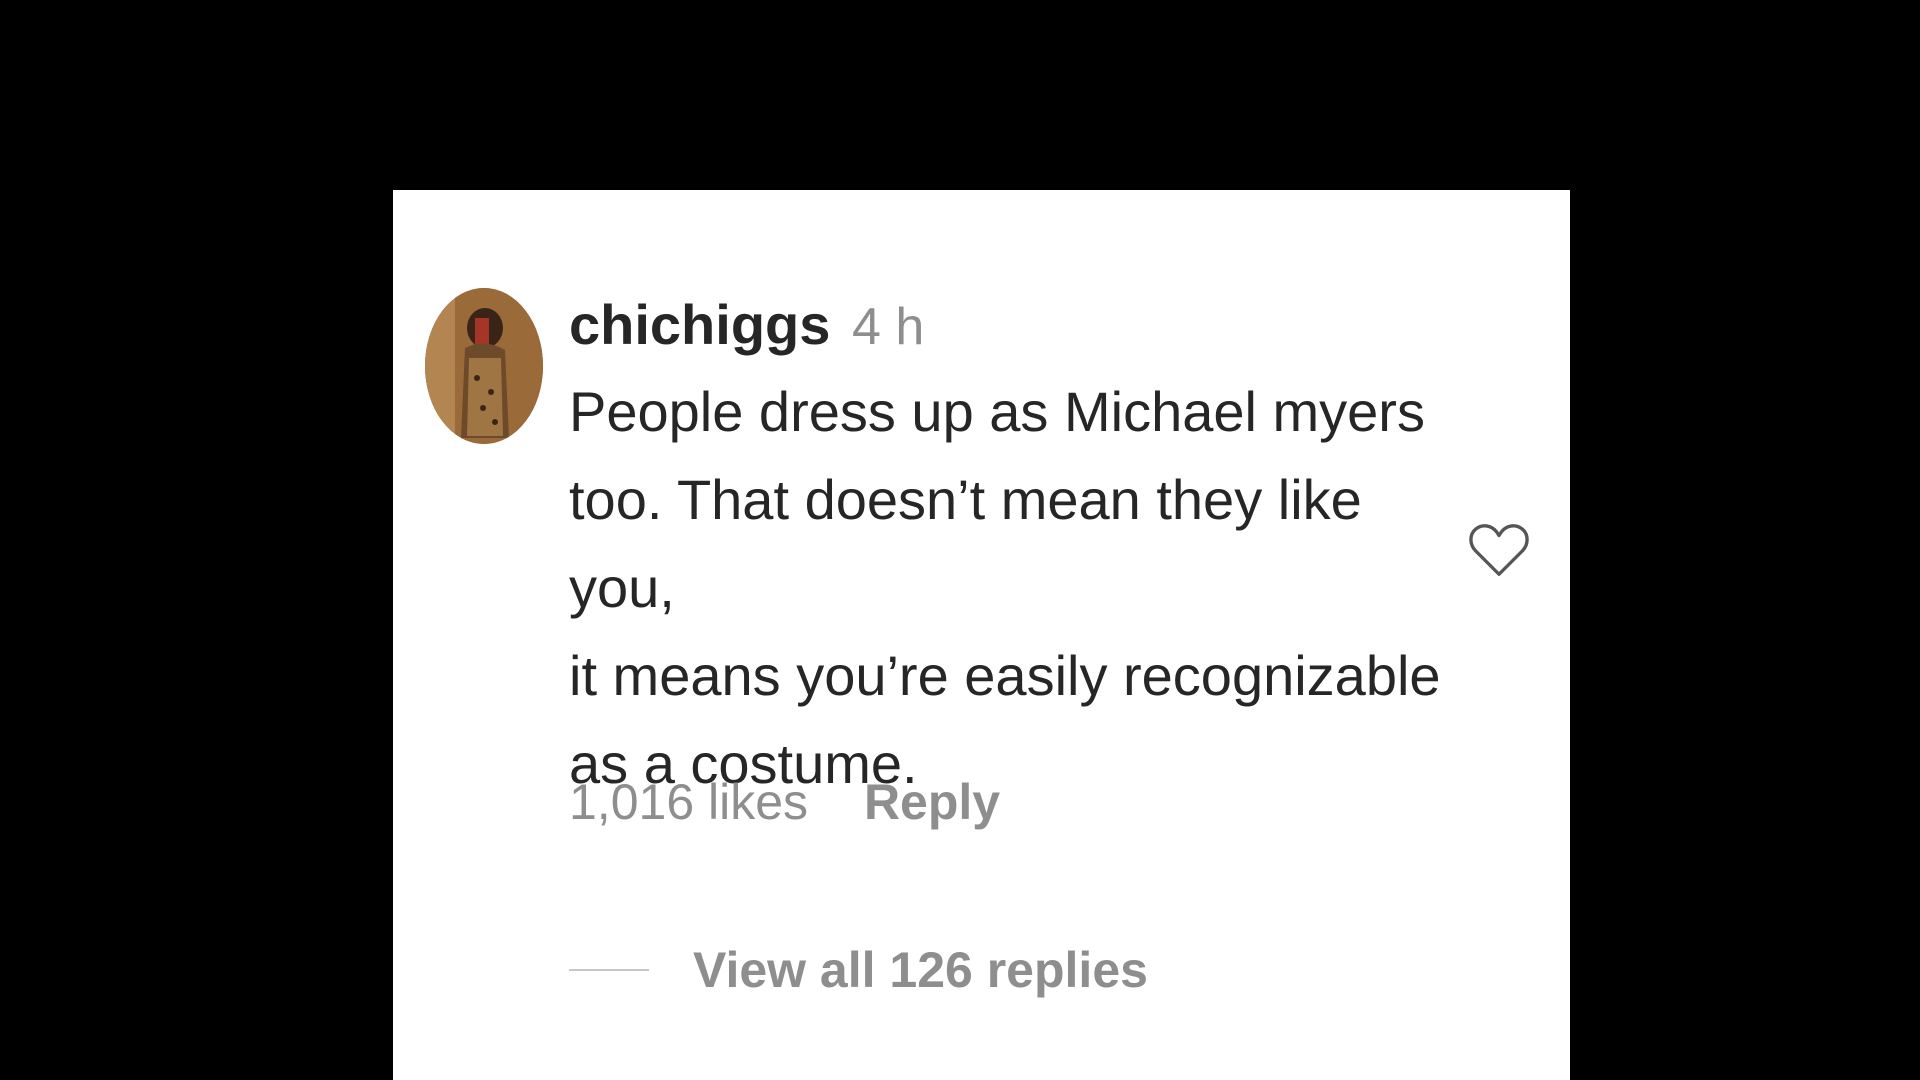 The height and width of the screenshot is (1080, 1920). I want to click on comment-line: People dress up as Michael myers, so click(997, 411).